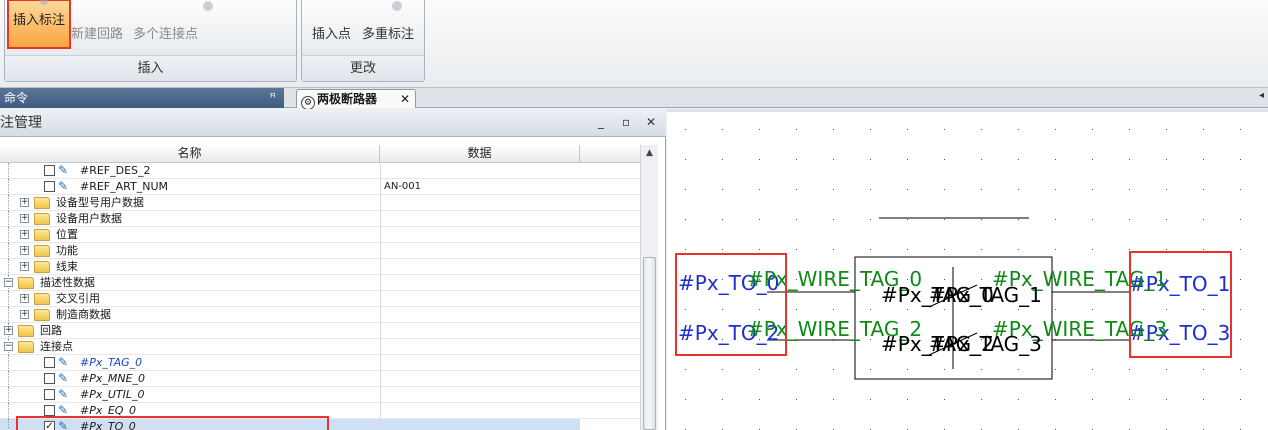  Describe the element at coordinates (601, 122) in the screenshot. I see `minimize-icon: _` at that location.